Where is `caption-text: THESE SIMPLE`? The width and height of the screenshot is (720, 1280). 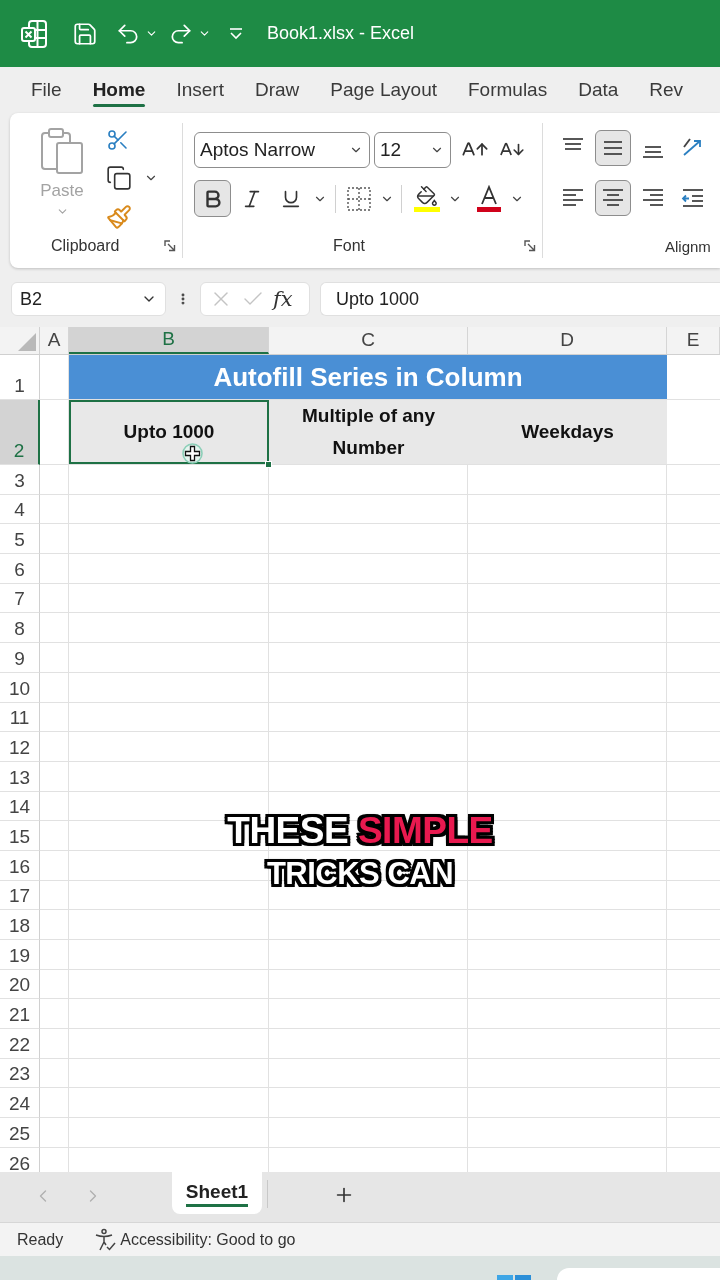
caption-text: THESE SIMPLE is located at coordinates (360, 831).